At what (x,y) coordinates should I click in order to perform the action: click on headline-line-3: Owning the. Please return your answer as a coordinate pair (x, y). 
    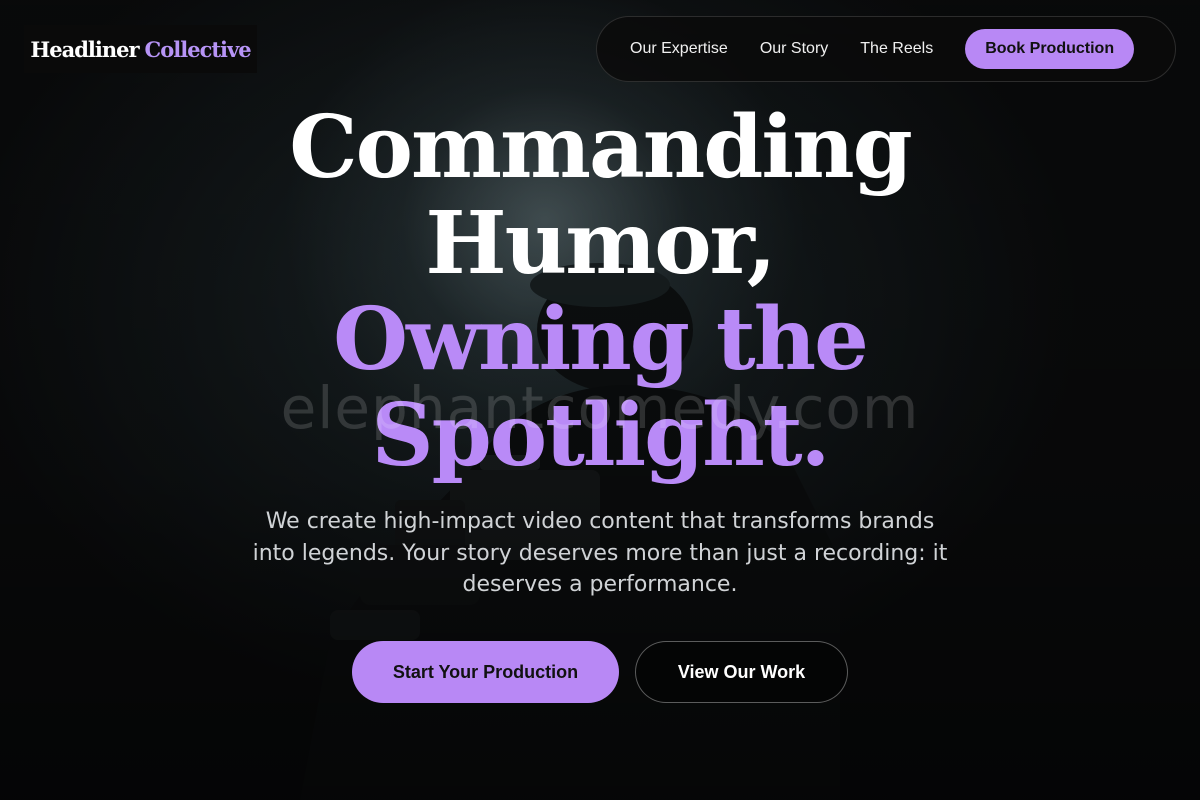
    Looking at the image, I should click on (601, 339).